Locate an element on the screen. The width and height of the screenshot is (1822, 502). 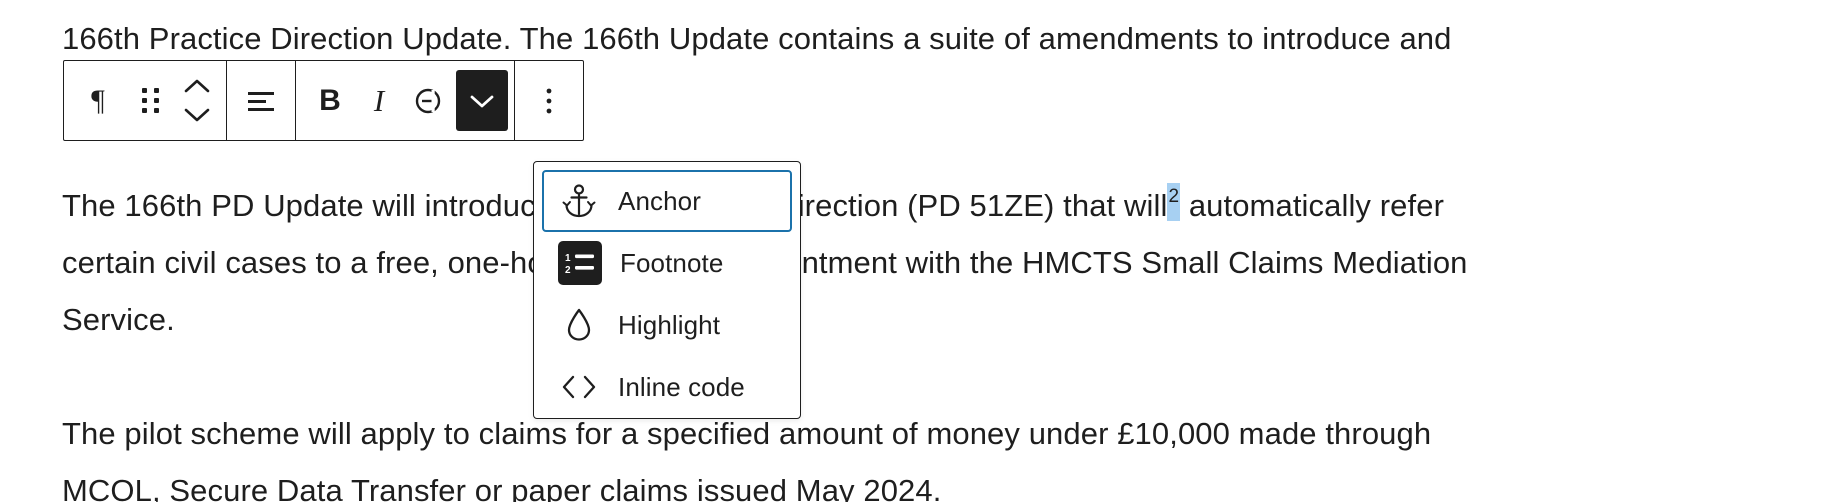
highlight-drop-icon is located at coordinates (579, 325).